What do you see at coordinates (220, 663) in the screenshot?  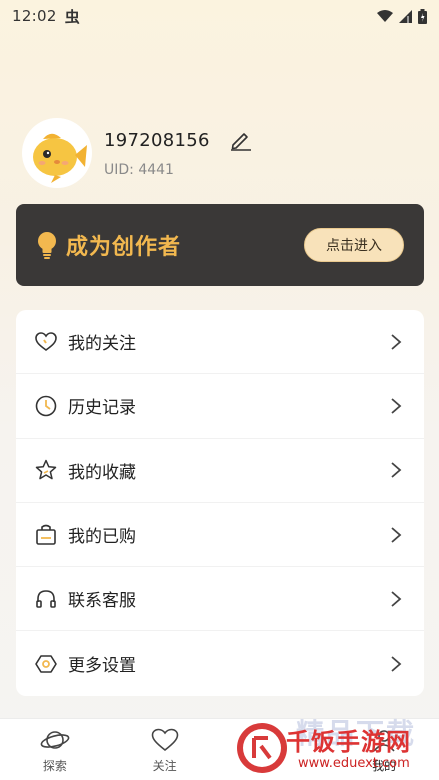 I see `menu-item-settings: 更多设置` at bounding box center [220, 663].